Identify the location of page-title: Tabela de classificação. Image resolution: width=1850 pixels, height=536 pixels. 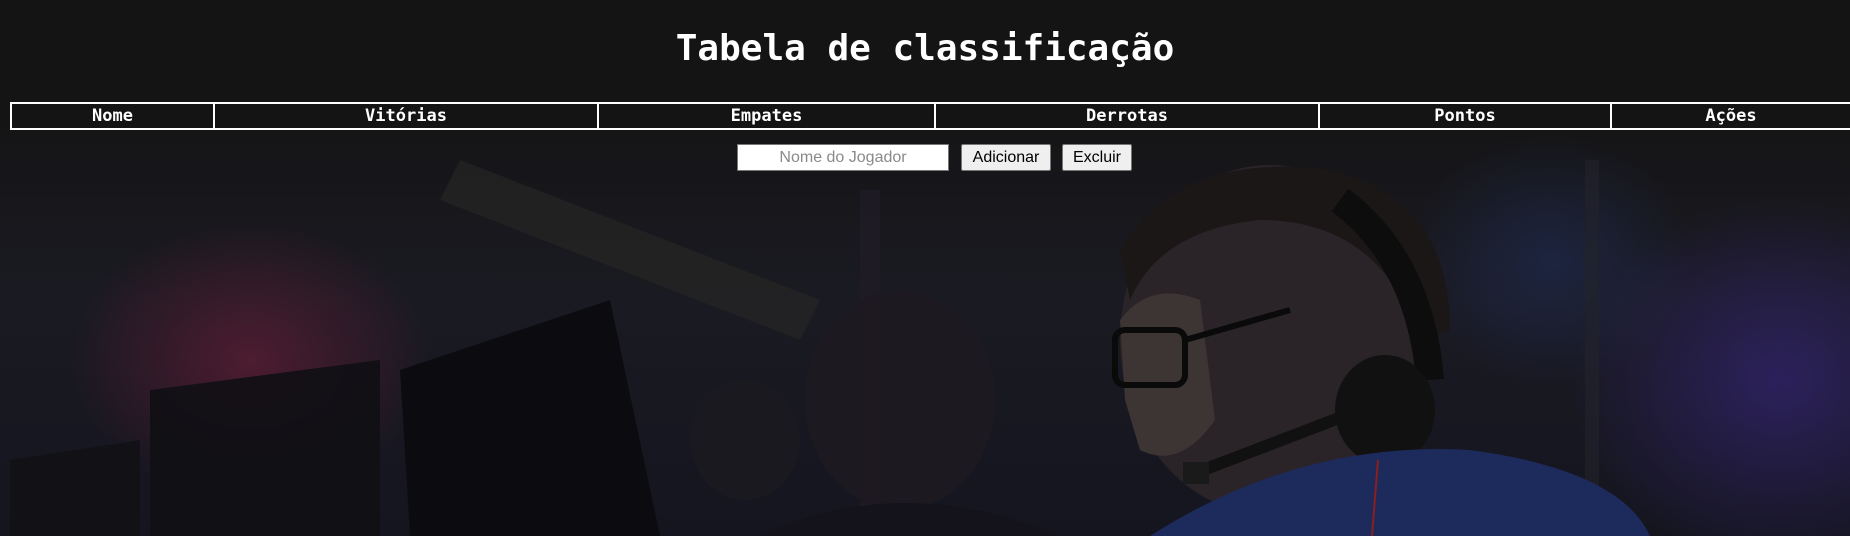
(925, 48).